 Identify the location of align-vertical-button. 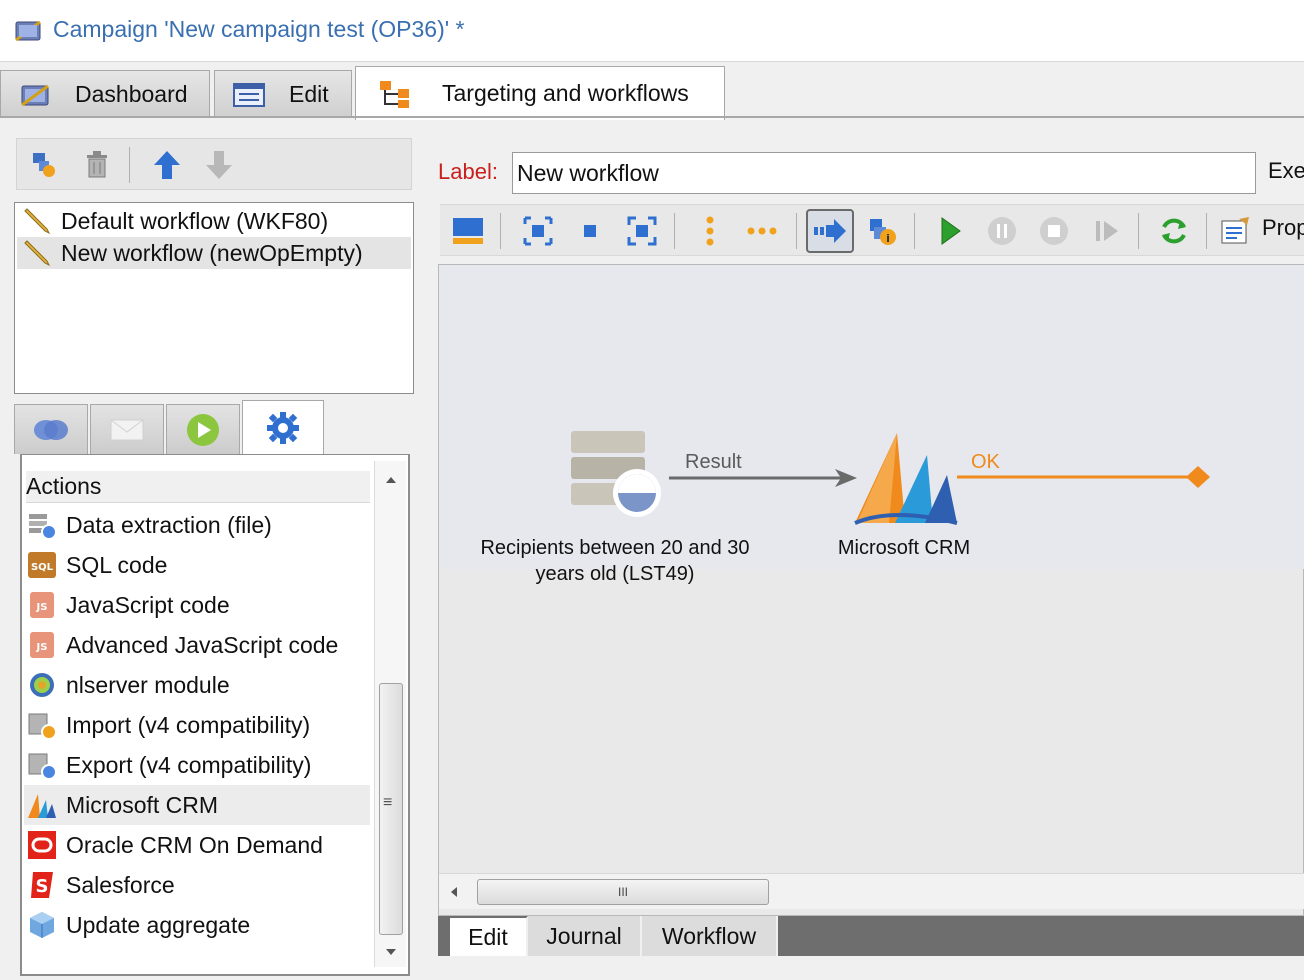
(710, 231).